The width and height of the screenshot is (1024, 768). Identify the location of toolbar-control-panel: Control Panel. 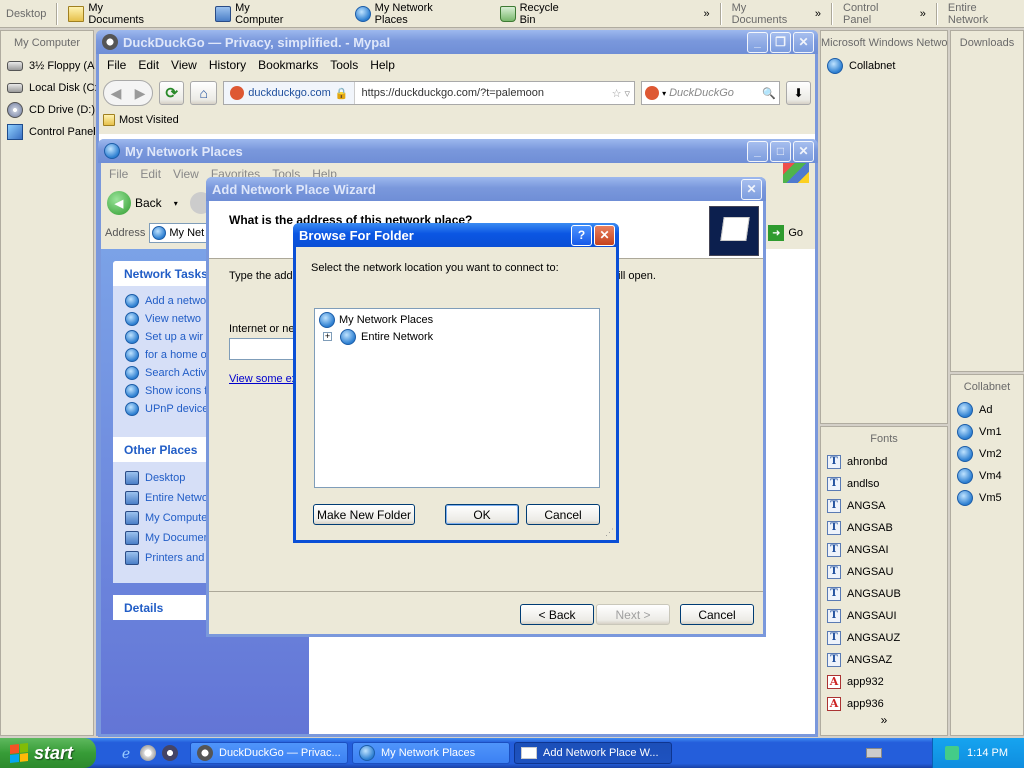
(875, 14).